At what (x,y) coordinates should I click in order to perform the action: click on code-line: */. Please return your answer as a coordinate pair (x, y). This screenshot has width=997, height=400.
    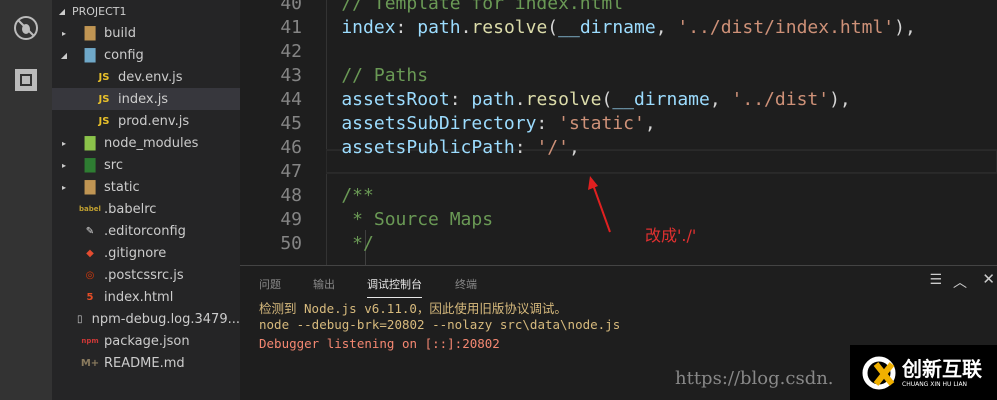
    Looking at the image, I should click on (336, 244).